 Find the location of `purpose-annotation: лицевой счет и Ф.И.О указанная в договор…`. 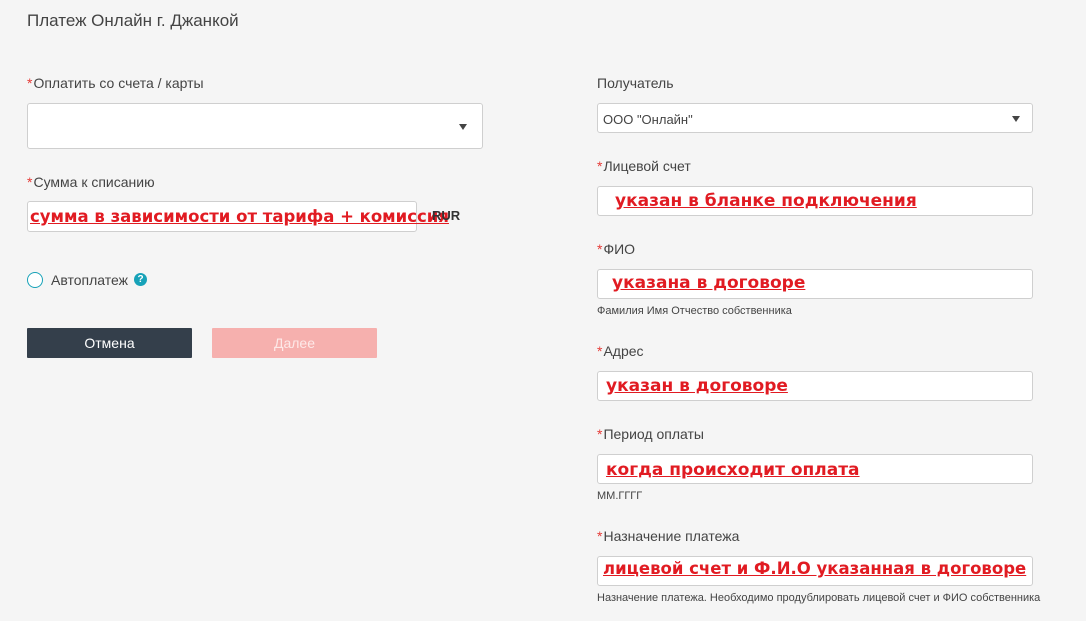

purpose-annotation: лицевой счет и Ф.И.О указанная в договор… is located at coordinates (815, 568).